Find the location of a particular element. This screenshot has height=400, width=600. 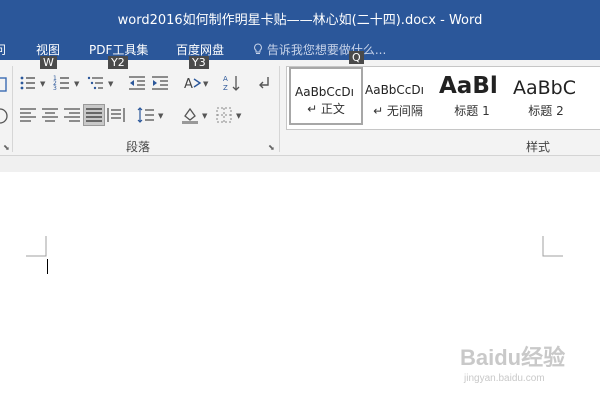

style-label: 标题 2 is located at coordinates (546, 111).